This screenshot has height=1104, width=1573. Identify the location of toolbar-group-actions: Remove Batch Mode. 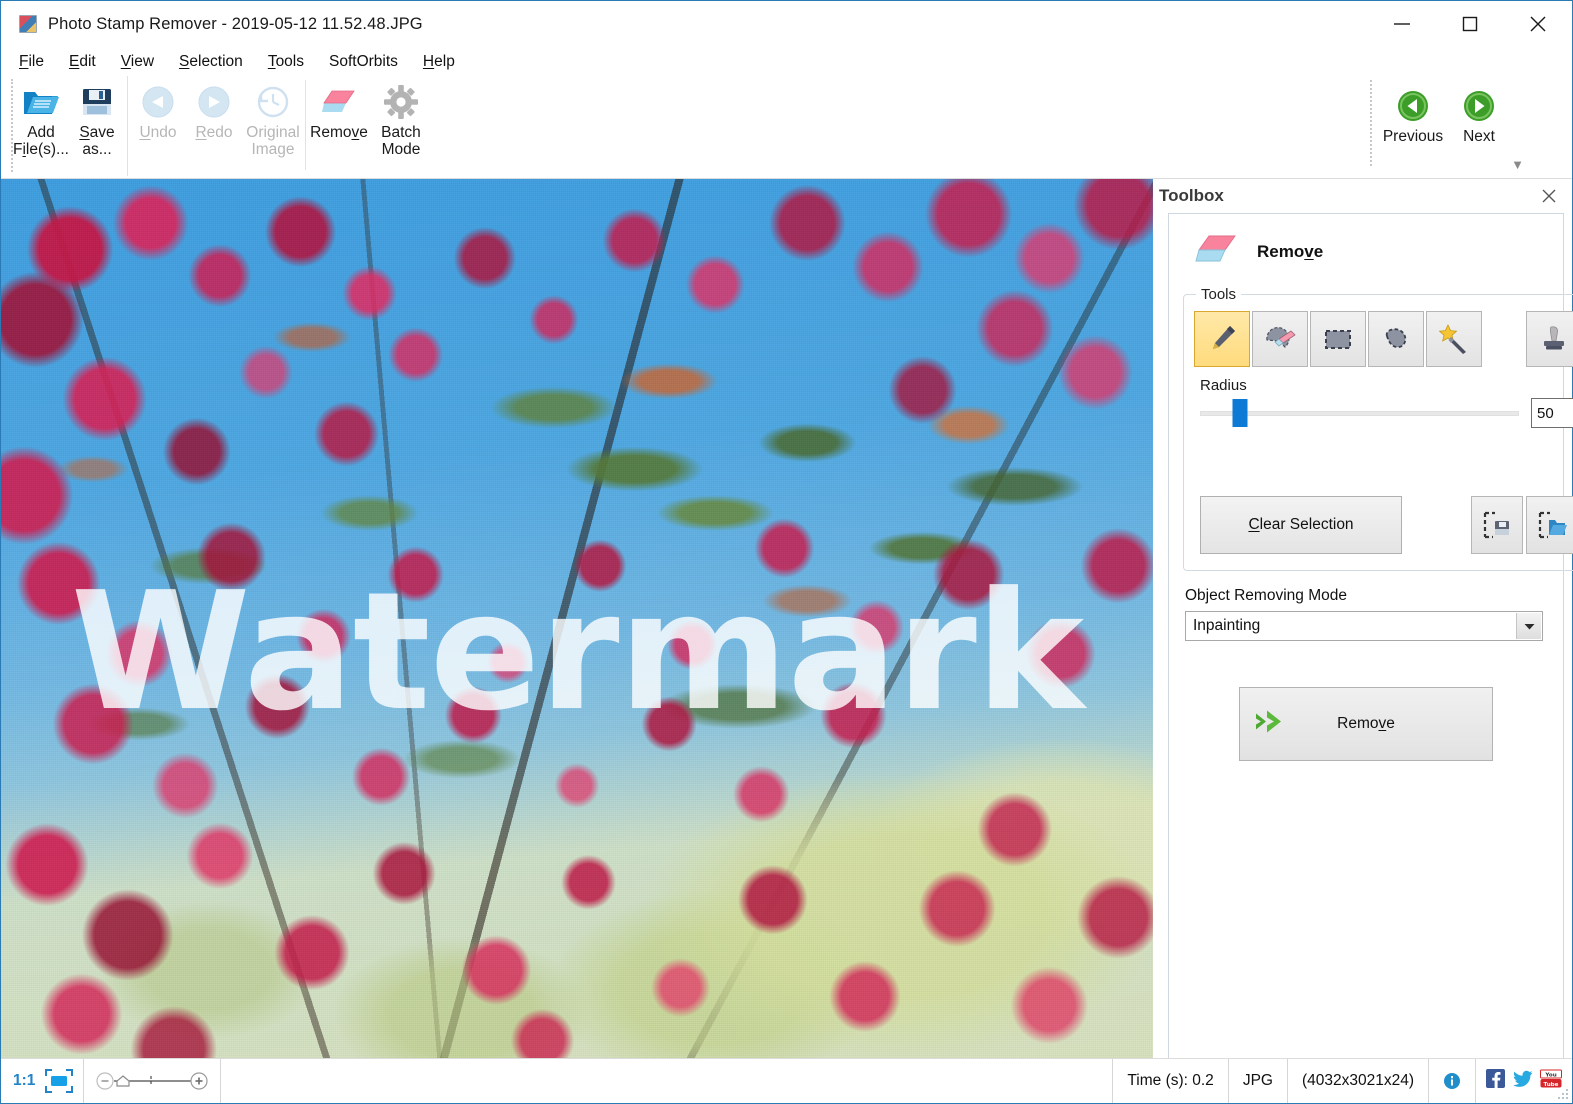
(370, 126).